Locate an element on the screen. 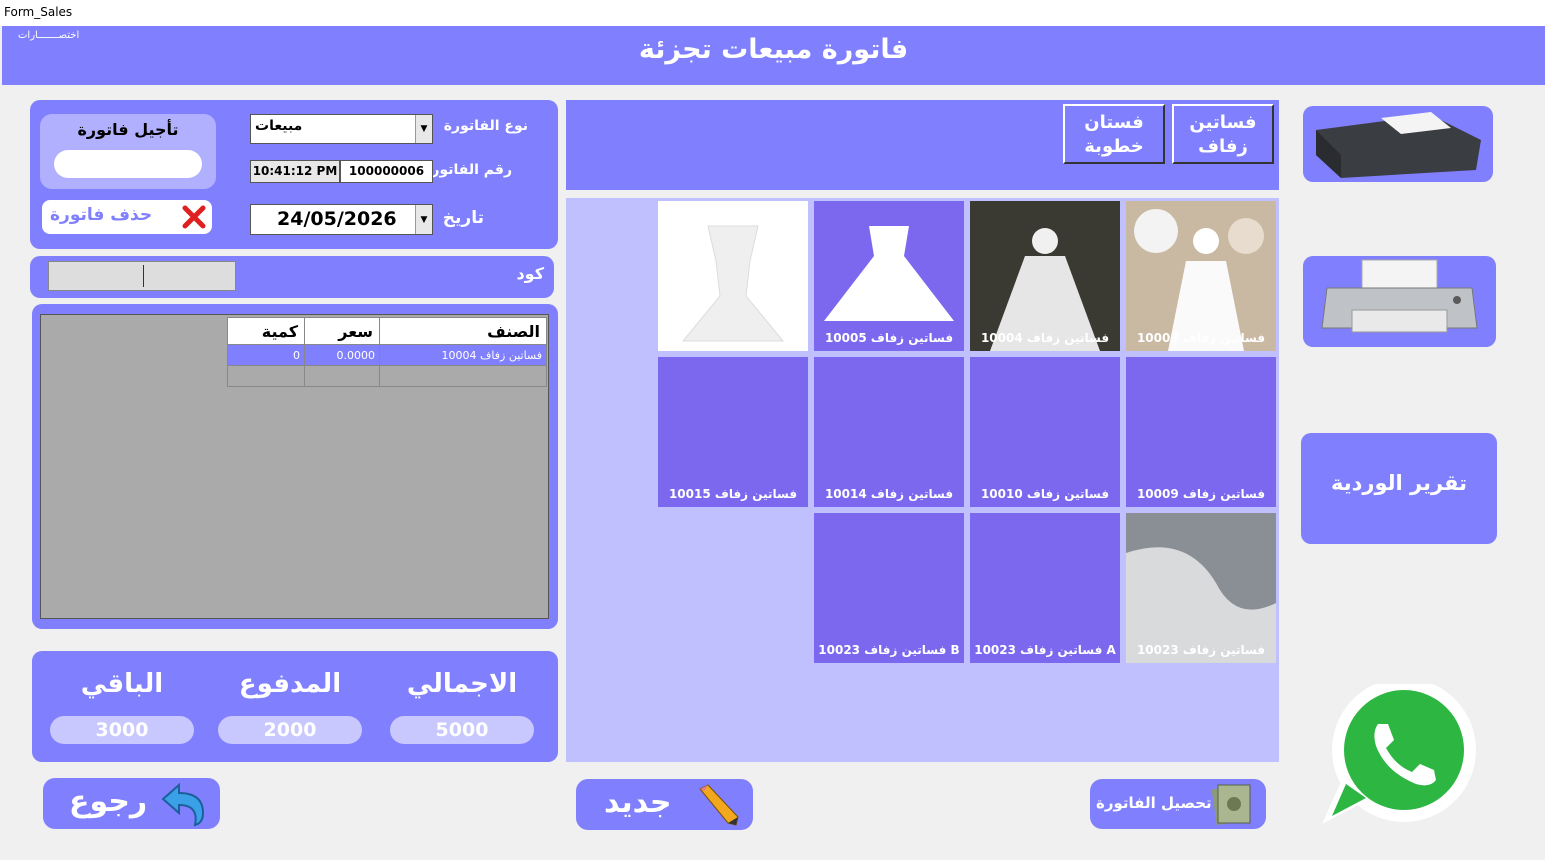 This screenshot has width=1545, height=860. table-row: 0 0.0000 فساتين زفاف 10004 is located at coordinates (387, 355).